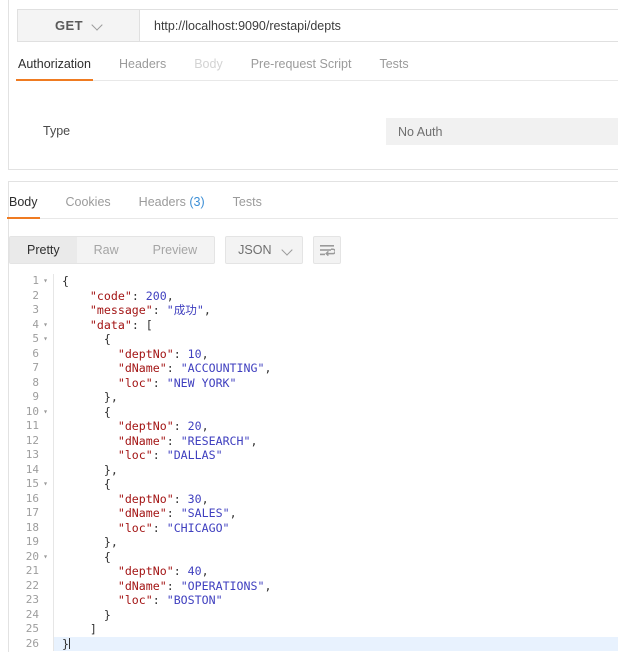  I want to click on code-line-text: "deptNo": 10,, so click(163, 353).